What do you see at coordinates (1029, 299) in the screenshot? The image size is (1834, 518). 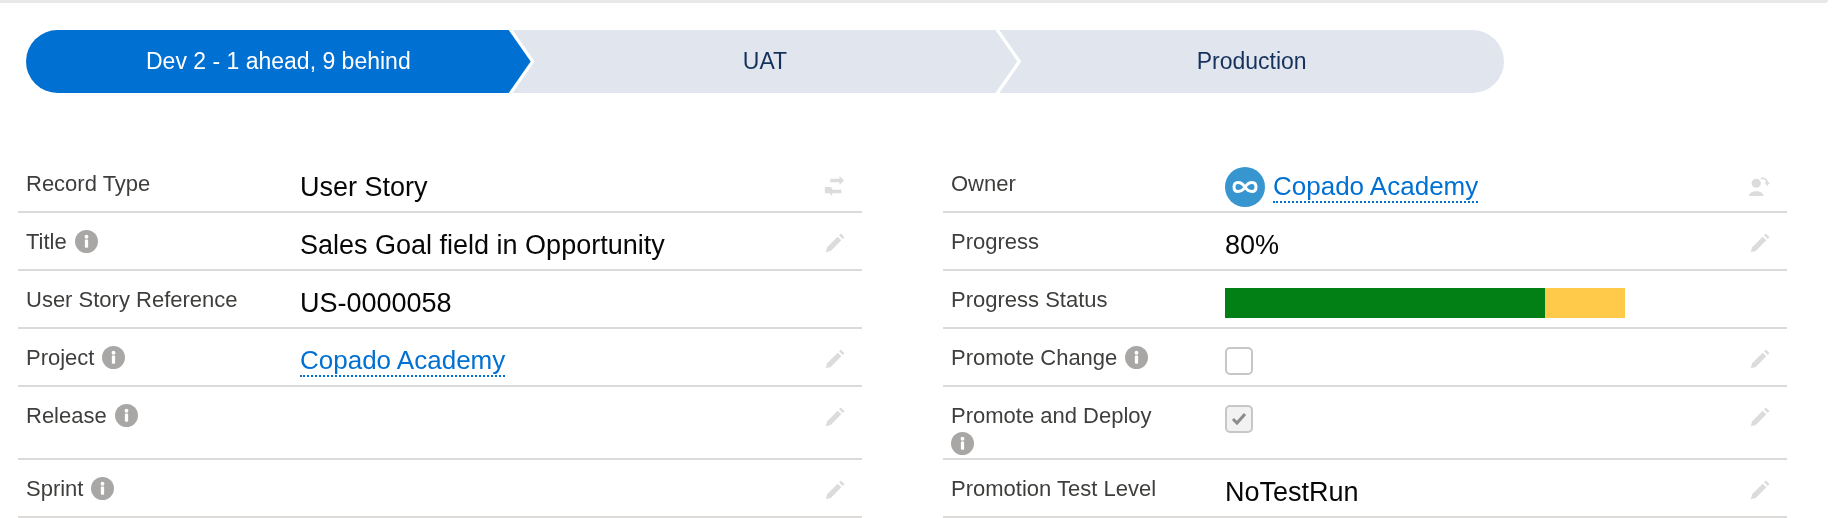 I see `field-label: Progress Status` at bounding box center [1029, 299].